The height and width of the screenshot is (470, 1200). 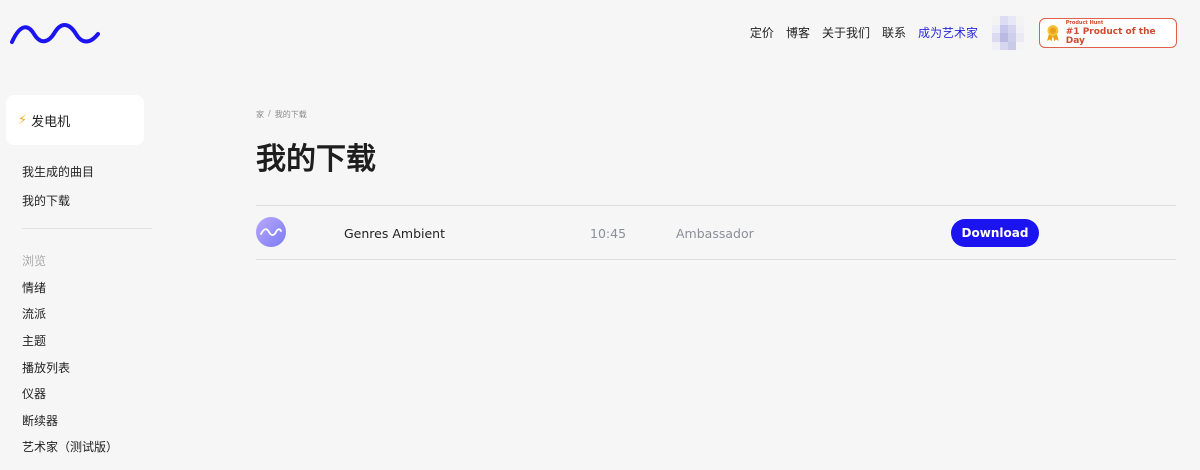 I want to click on nav-pricing: 定价, so click(x=762, y=32).